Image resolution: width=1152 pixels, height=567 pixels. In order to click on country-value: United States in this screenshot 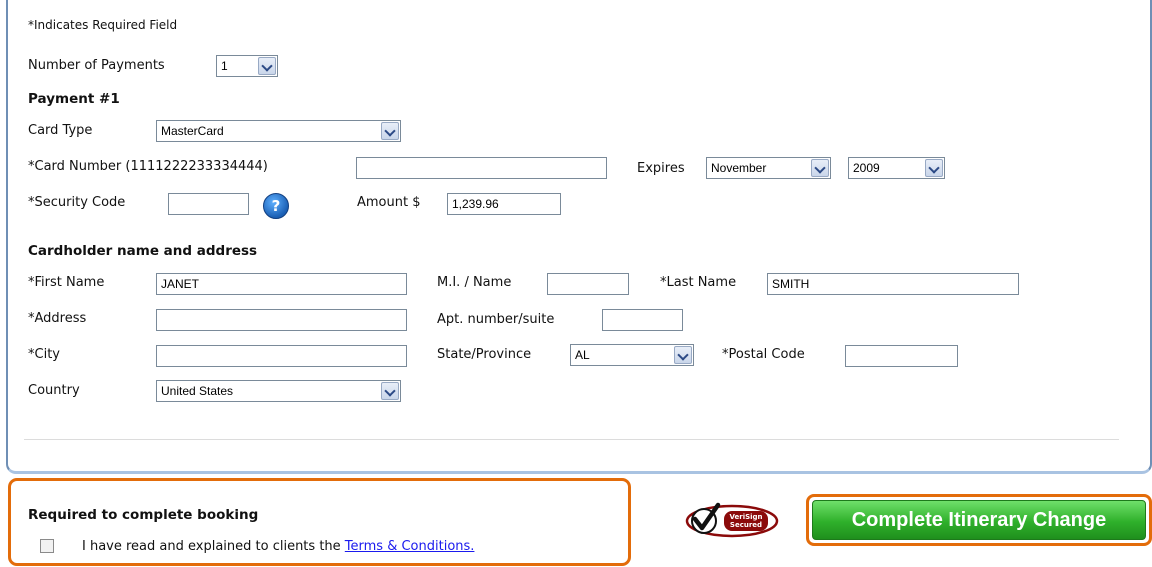, I will do `click(197, 391)`.